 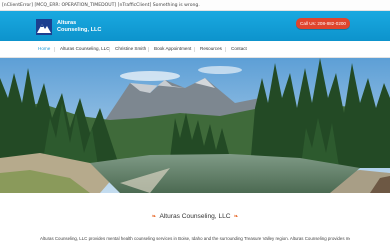 I want to click on nav-item-book-appointment: Book Appointment, so click(x=172, y=49).